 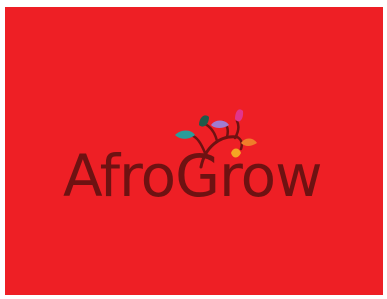 What do you see at coordinates (185, 134) in the screenshot?
I see `teal-leaf` at bounding box center [185, 134].